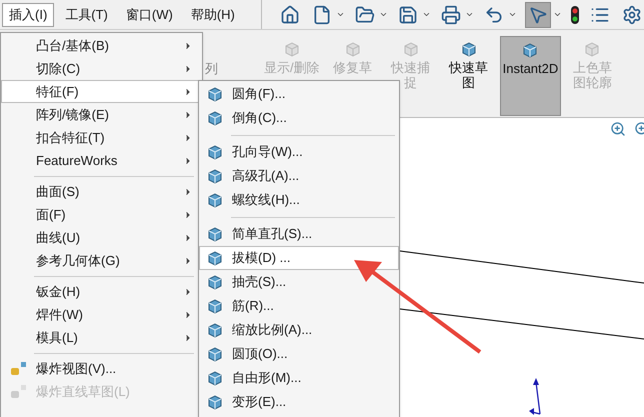 The width and height of the screenshot is (644, 417). I want to click on ribbon-button: Instant2D, so click(531, 76).